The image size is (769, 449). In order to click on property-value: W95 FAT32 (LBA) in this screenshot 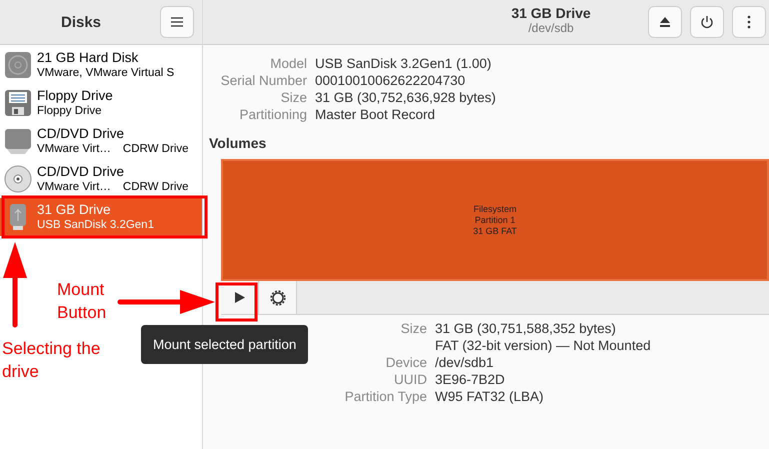, I will do `click(490, 396)`.